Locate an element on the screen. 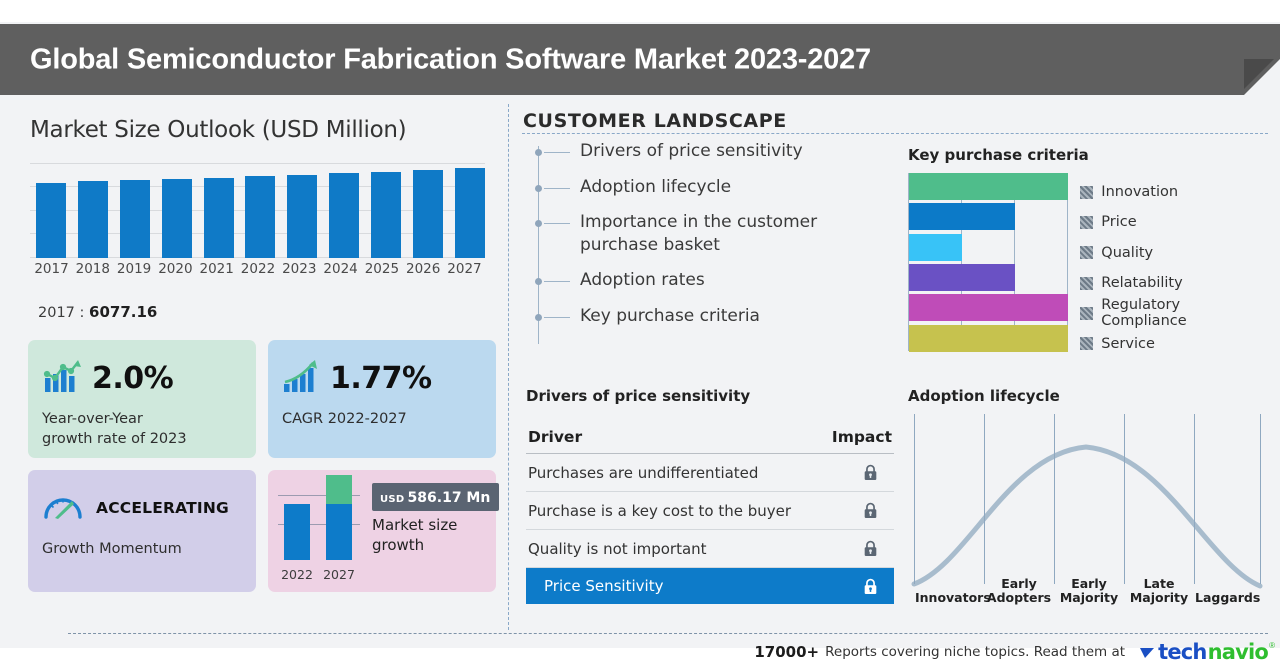 The width and height of the screenshot is (1280, 670). corner-fold-decoration is located at coordinates (1262, 77).